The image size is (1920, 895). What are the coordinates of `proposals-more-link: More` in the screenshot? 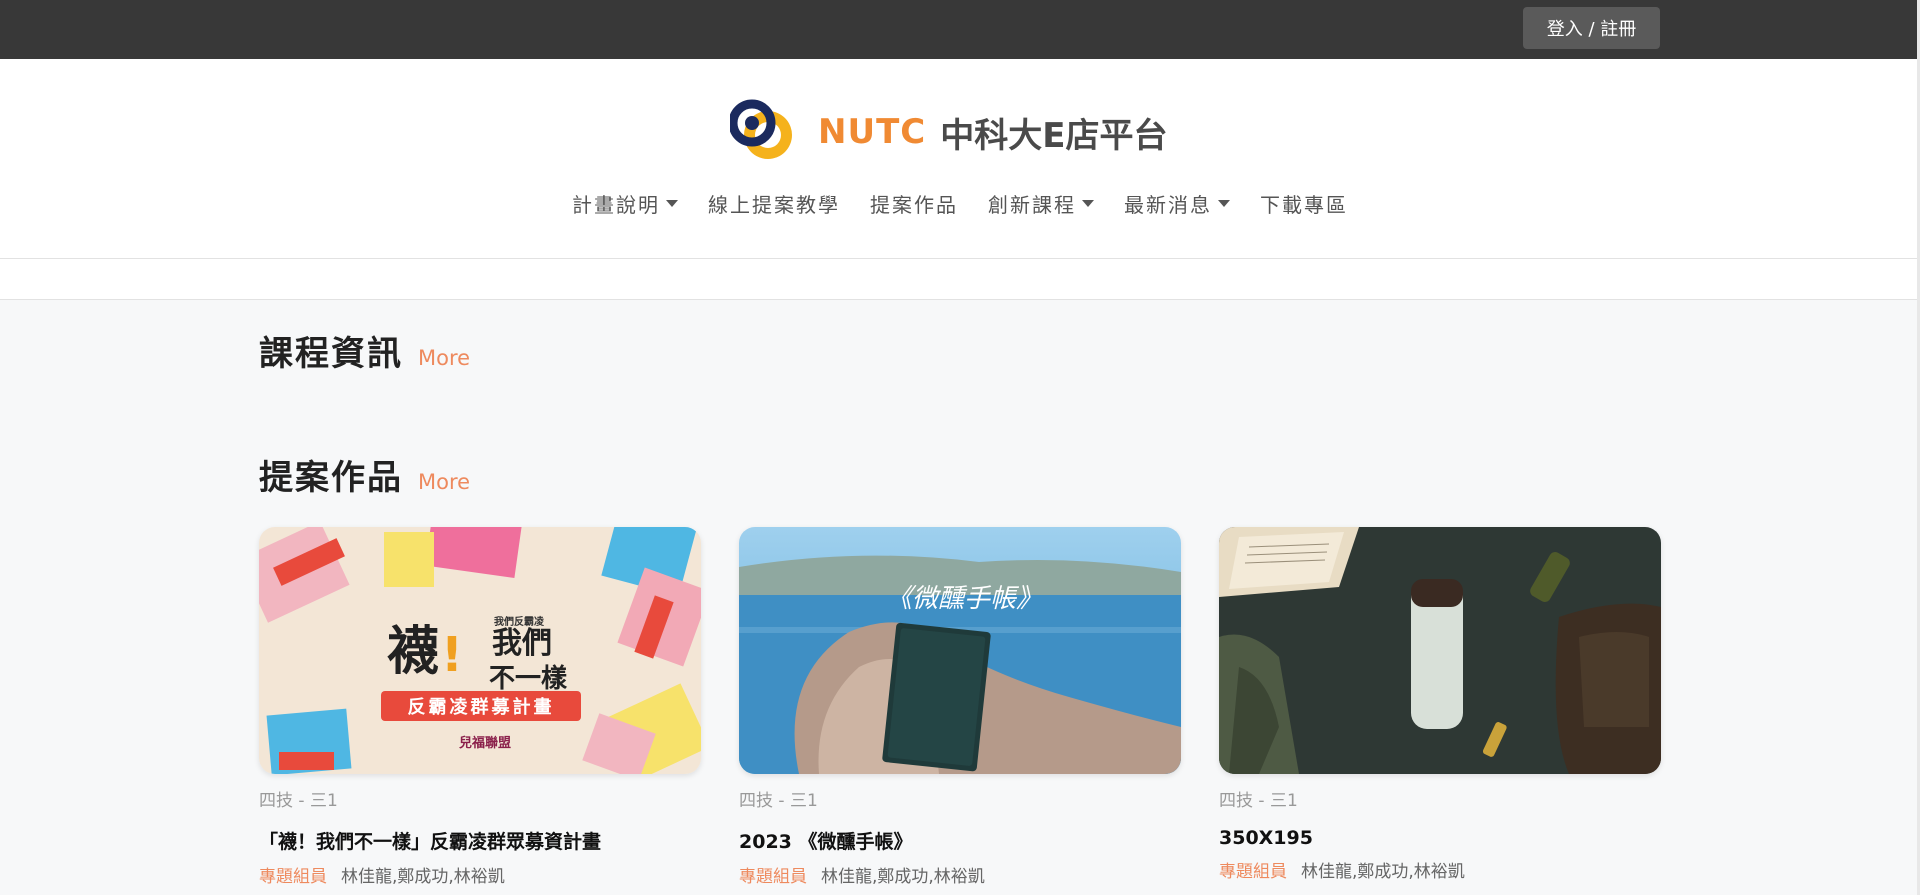 It's located at (444, 482).